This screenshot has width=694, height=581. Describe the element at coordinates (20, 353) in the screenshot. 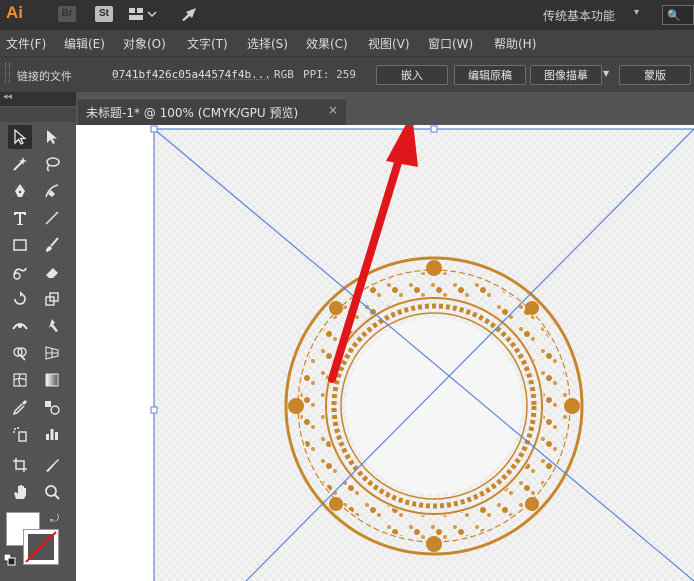

I see `shape-builder-tool-icon` at that location.